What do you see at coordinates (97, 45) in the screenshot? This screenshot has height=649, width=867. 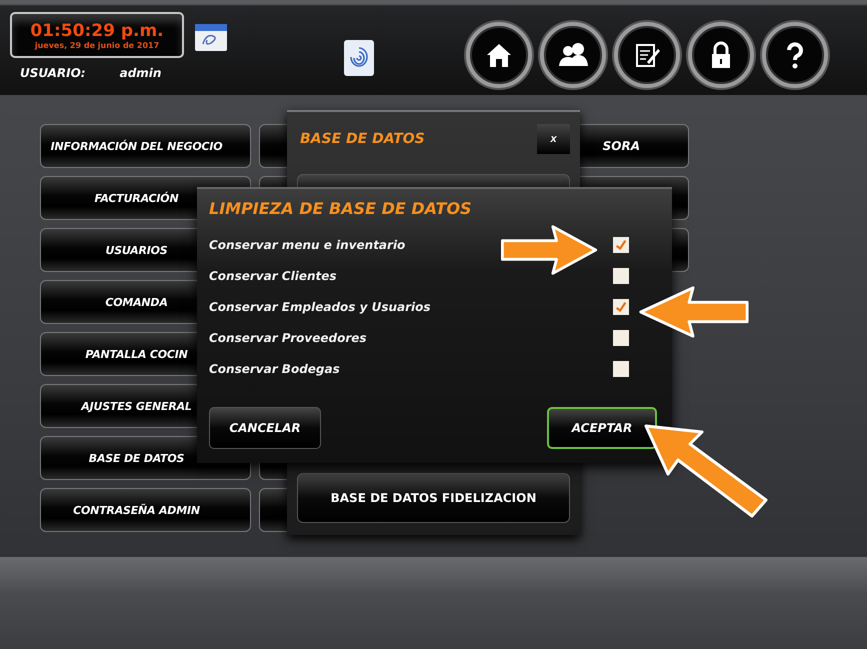 I see `clock-date: jueves, 29 de junio de 2017` at bounding box center [97, 45].